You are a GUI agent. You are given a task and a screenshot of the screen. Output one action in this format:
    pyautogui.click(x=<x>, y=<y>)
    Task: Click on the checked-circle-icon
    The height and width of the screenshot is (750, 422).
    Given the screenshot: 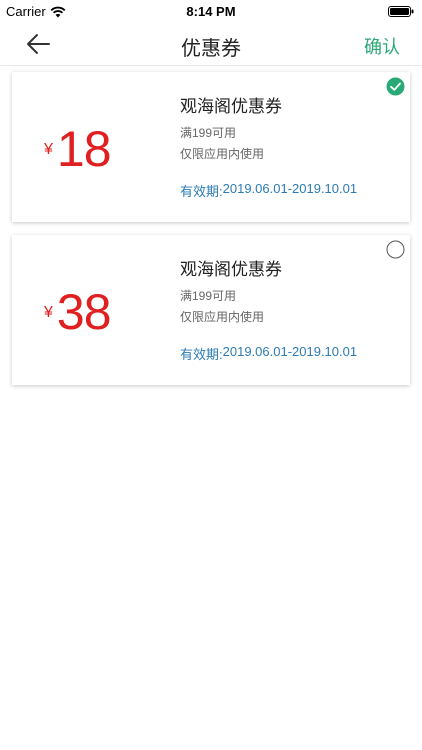 What is the action you would take?
    pyautogui.click(x=395, y=86)
    